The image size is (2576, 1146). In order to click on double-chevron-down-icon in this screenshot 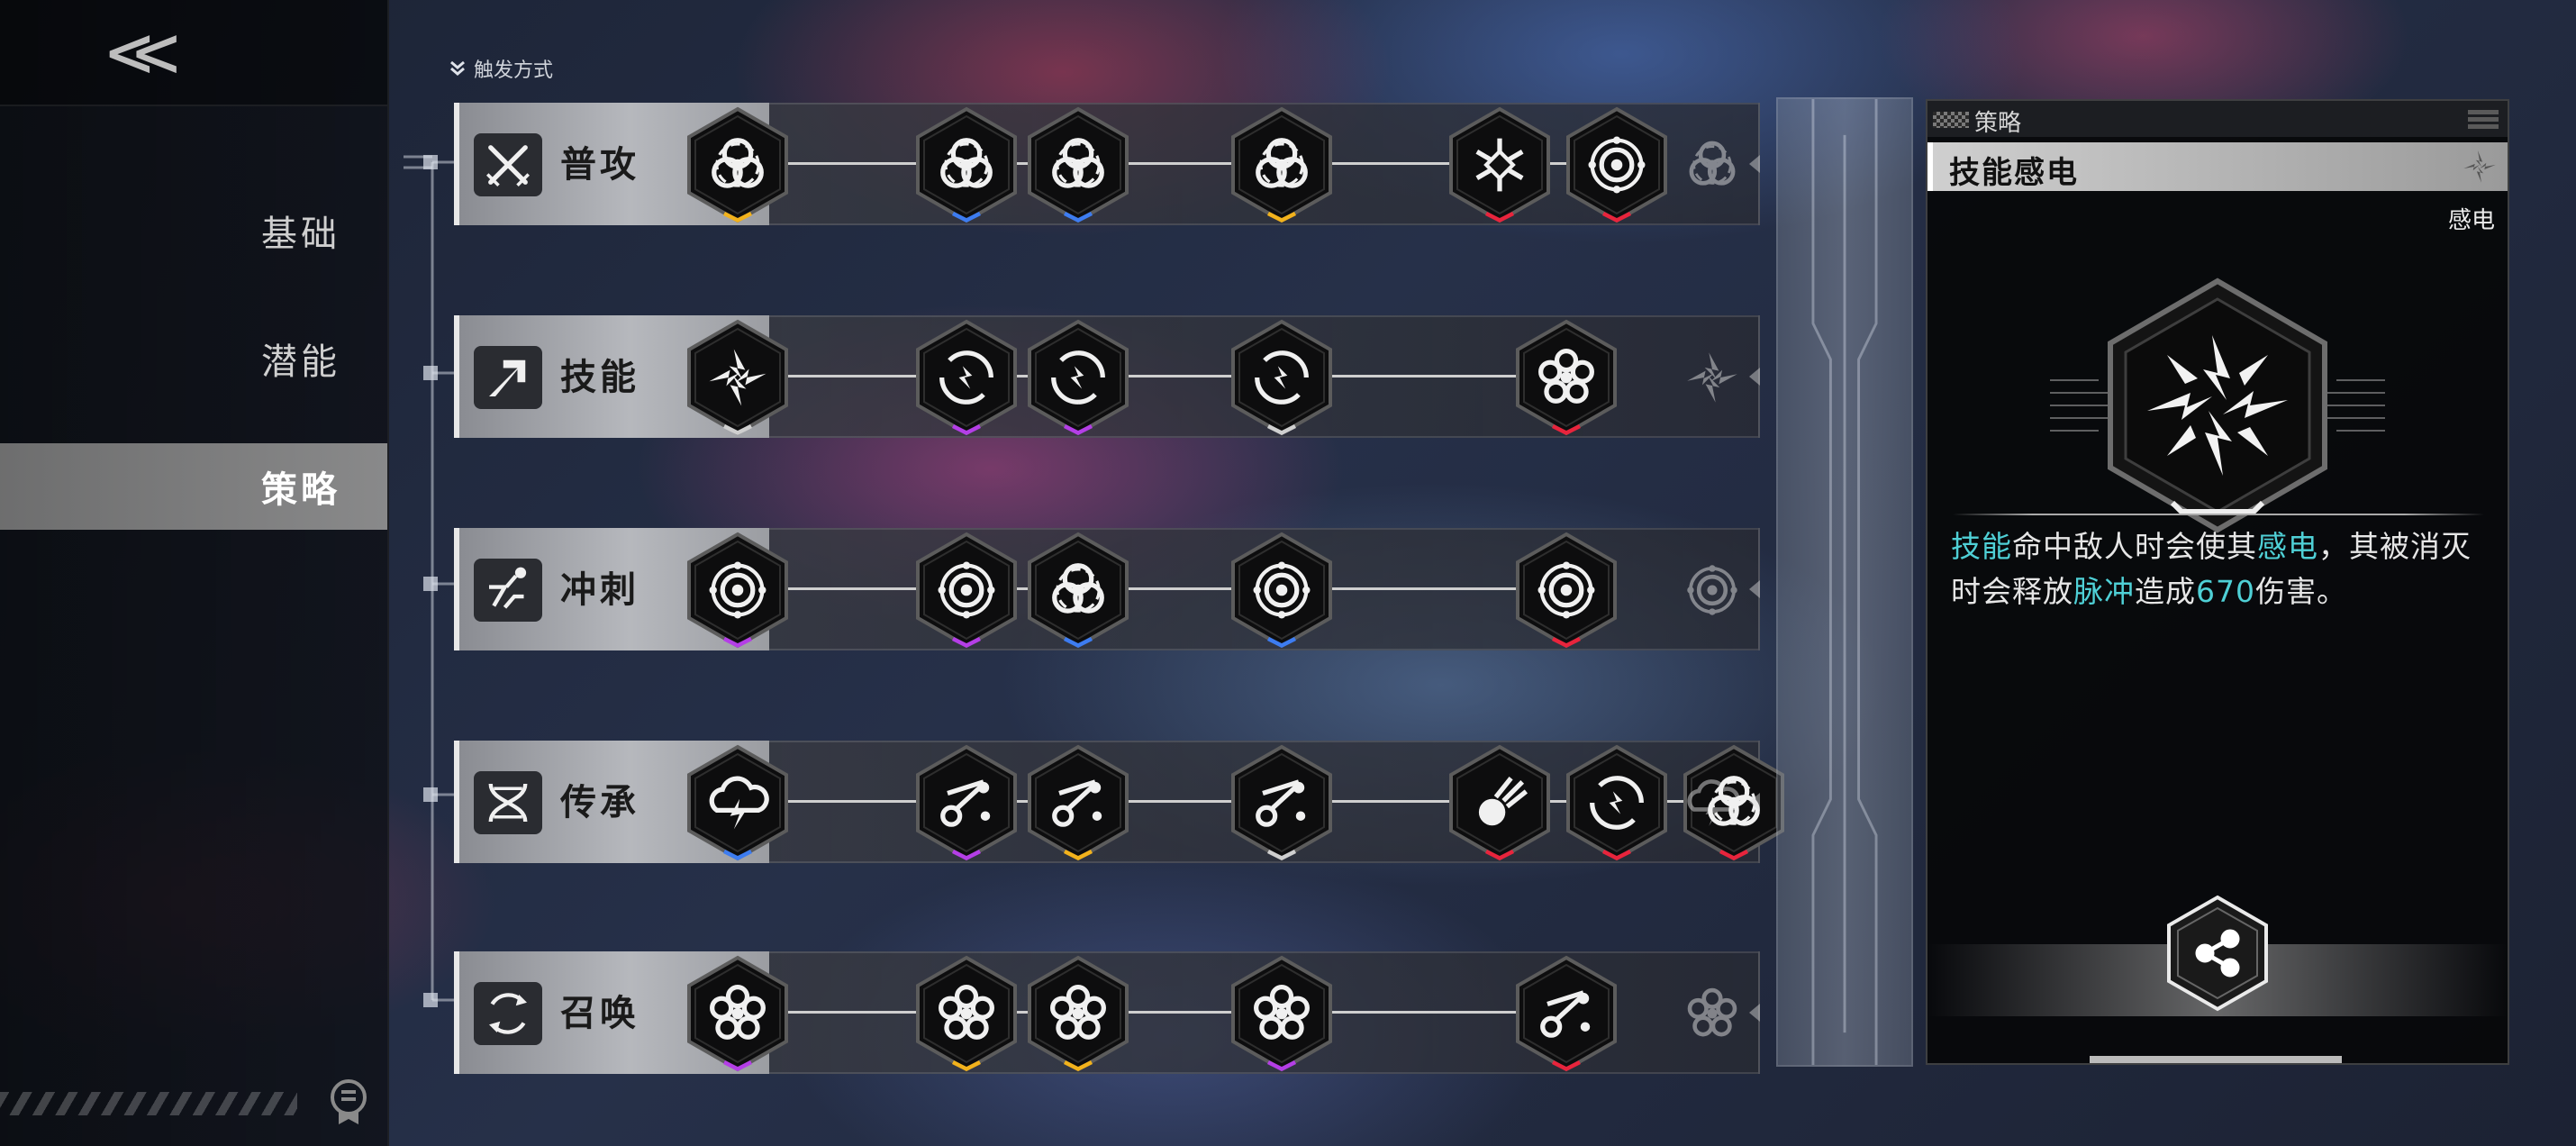, I will do `click(457, 68)`.